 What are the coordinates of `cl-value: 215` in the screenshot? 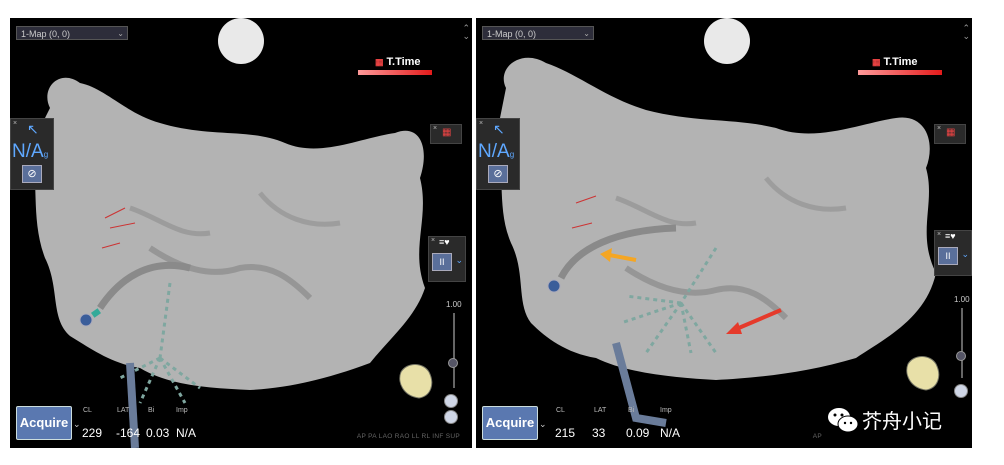 It's located at (565, 433).